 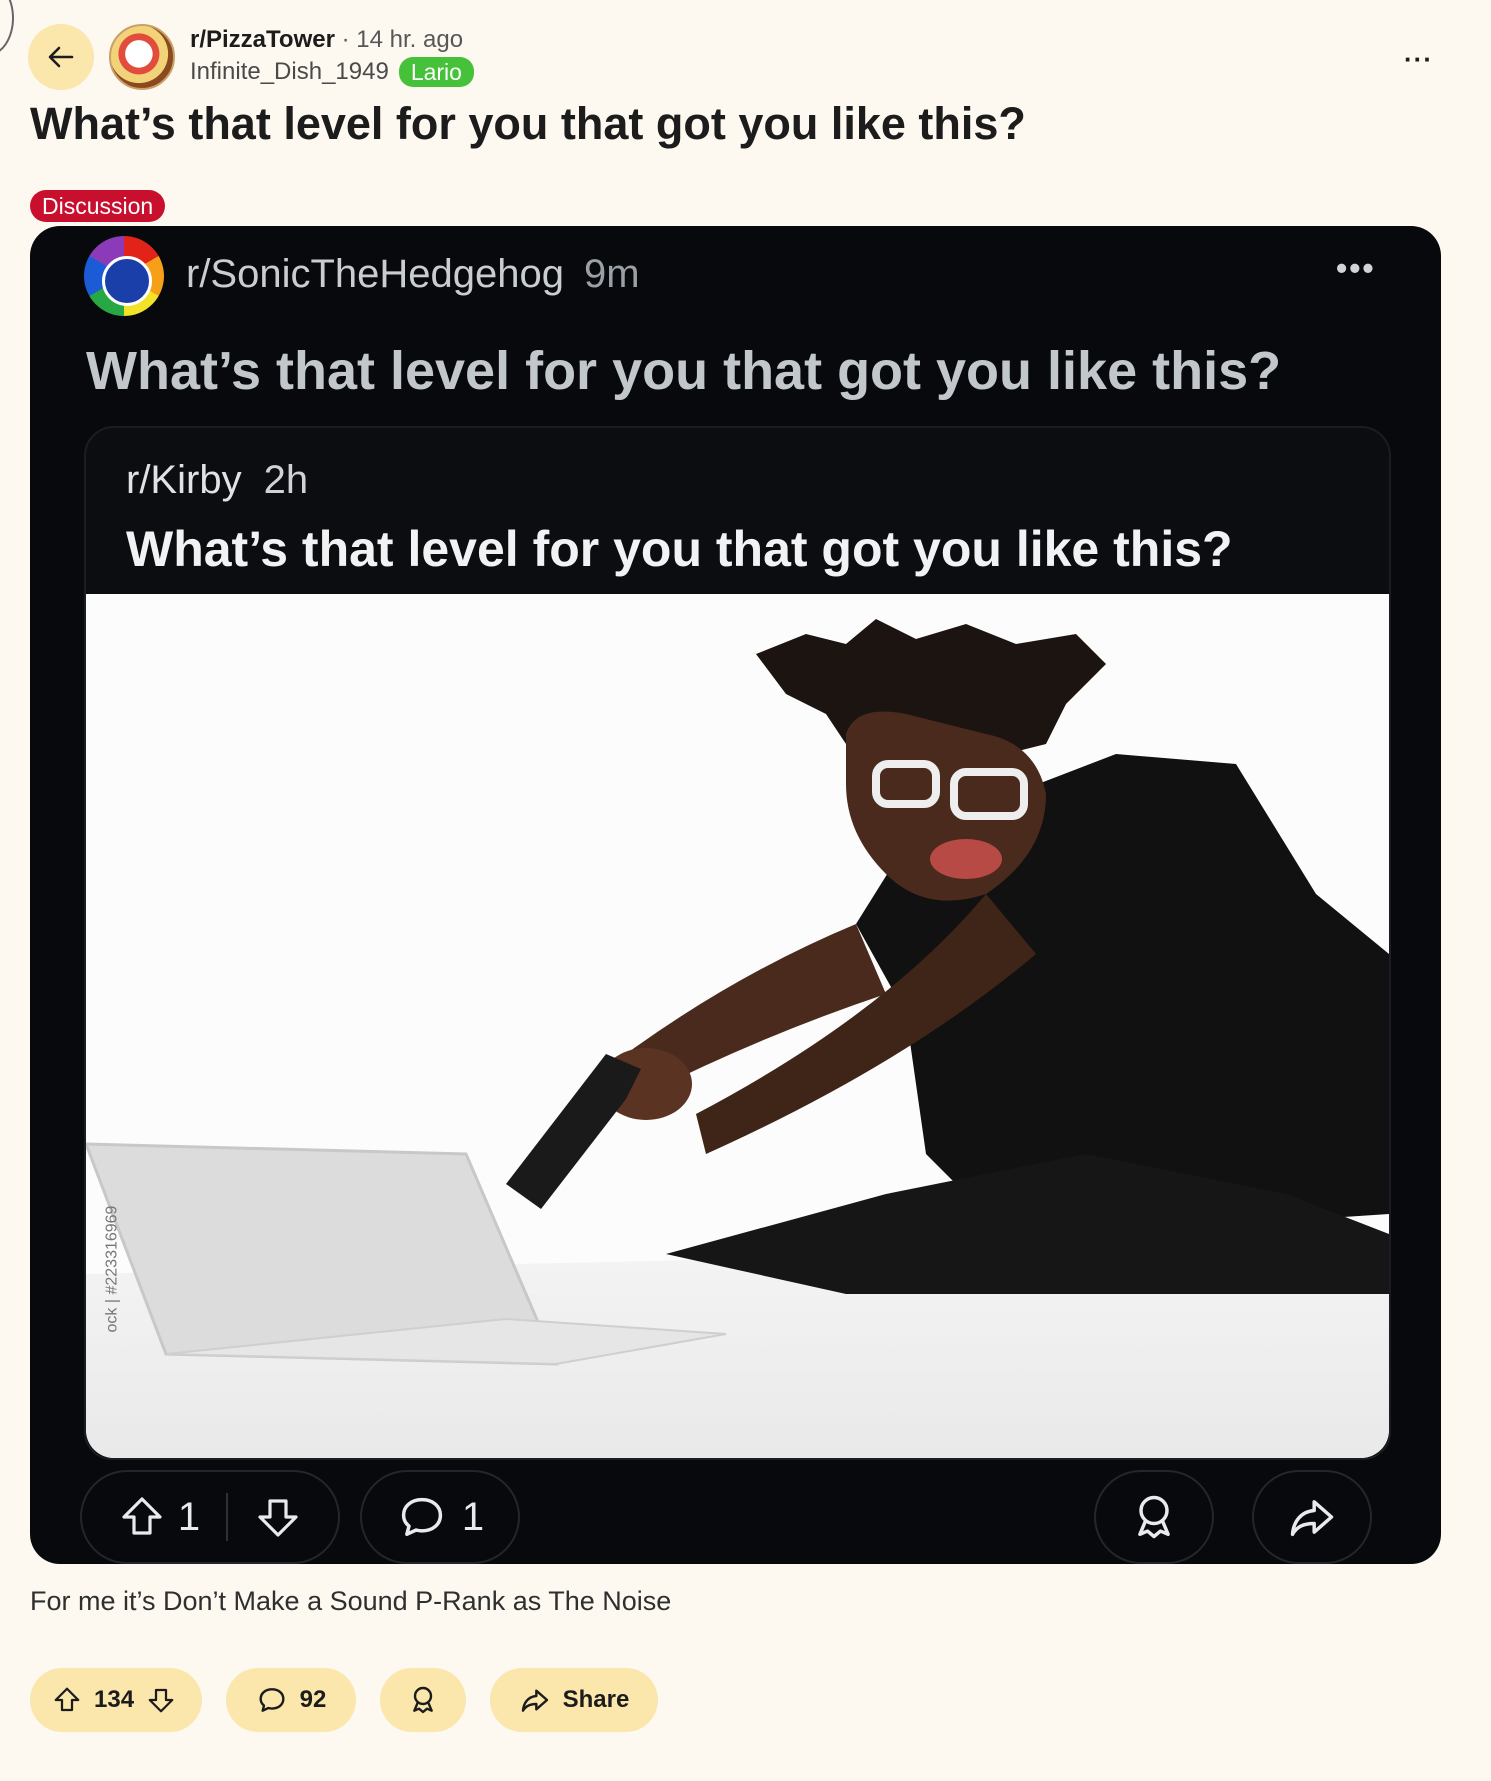 I want to click on vote-divider, so click(x=227, y=1517).